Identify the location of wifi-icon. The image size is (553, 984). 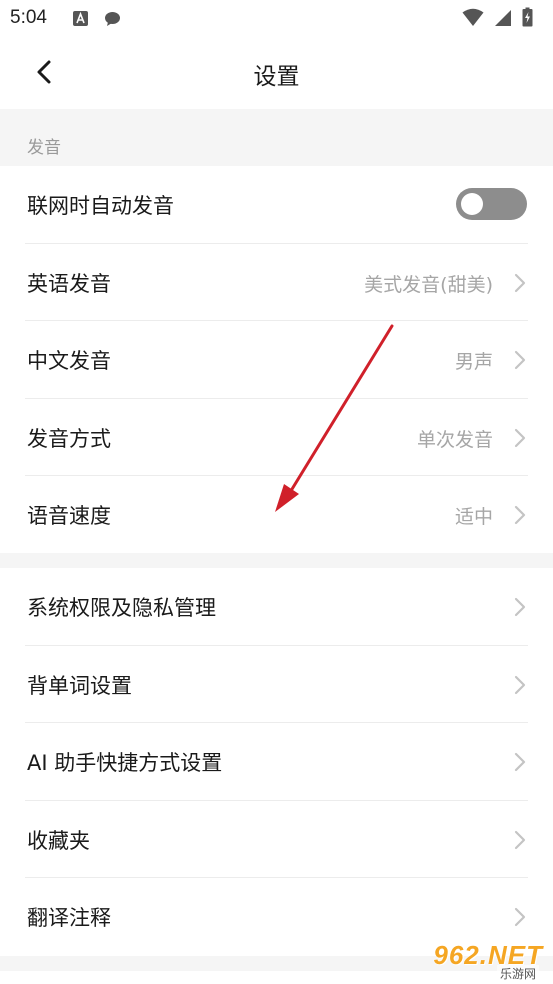
(473, 17).